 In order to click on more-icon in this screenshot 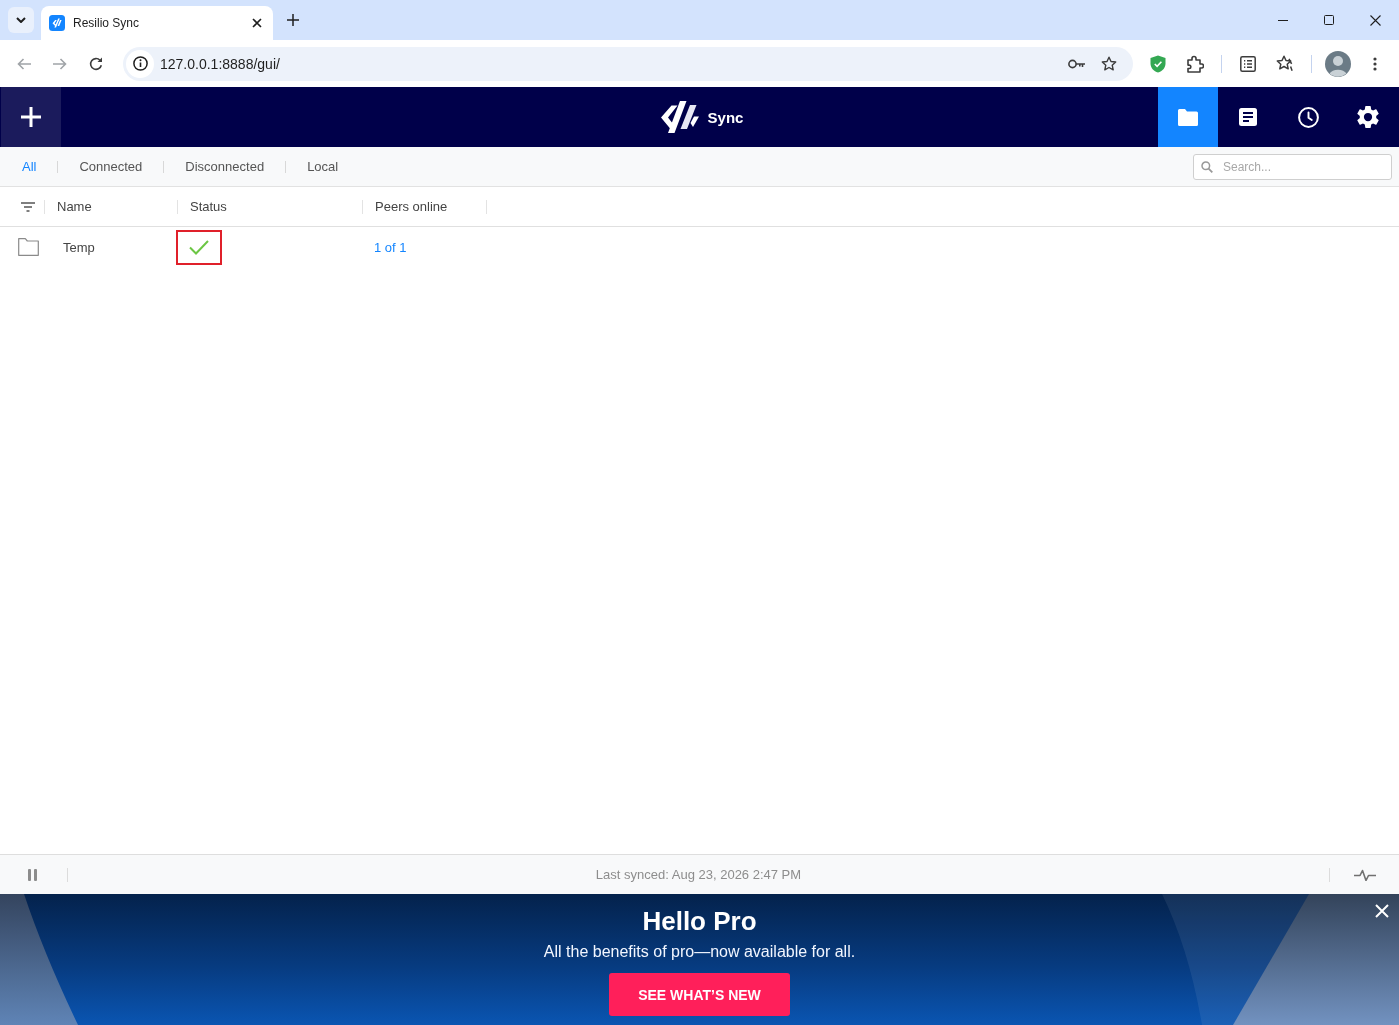, I will do `click(1375, 63)`.